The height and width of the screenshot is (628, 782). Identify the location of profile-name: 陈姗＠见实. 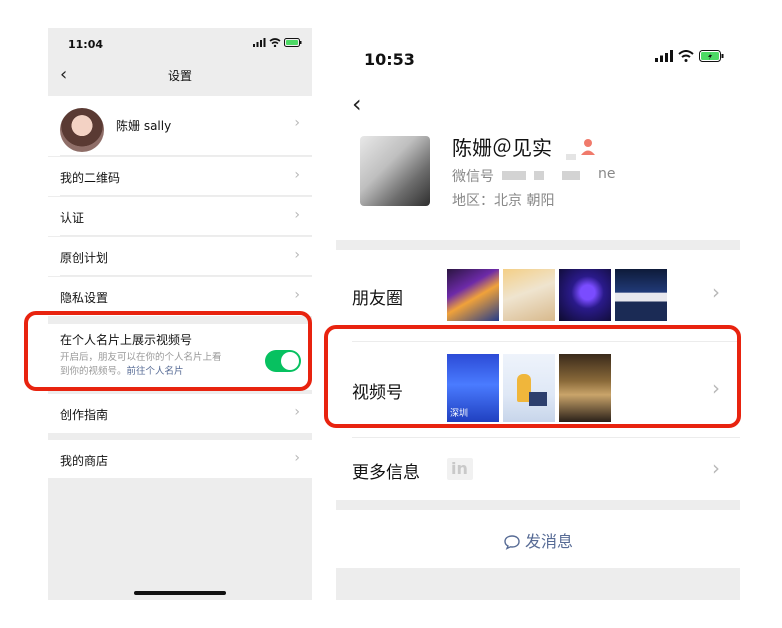
(502, 148).